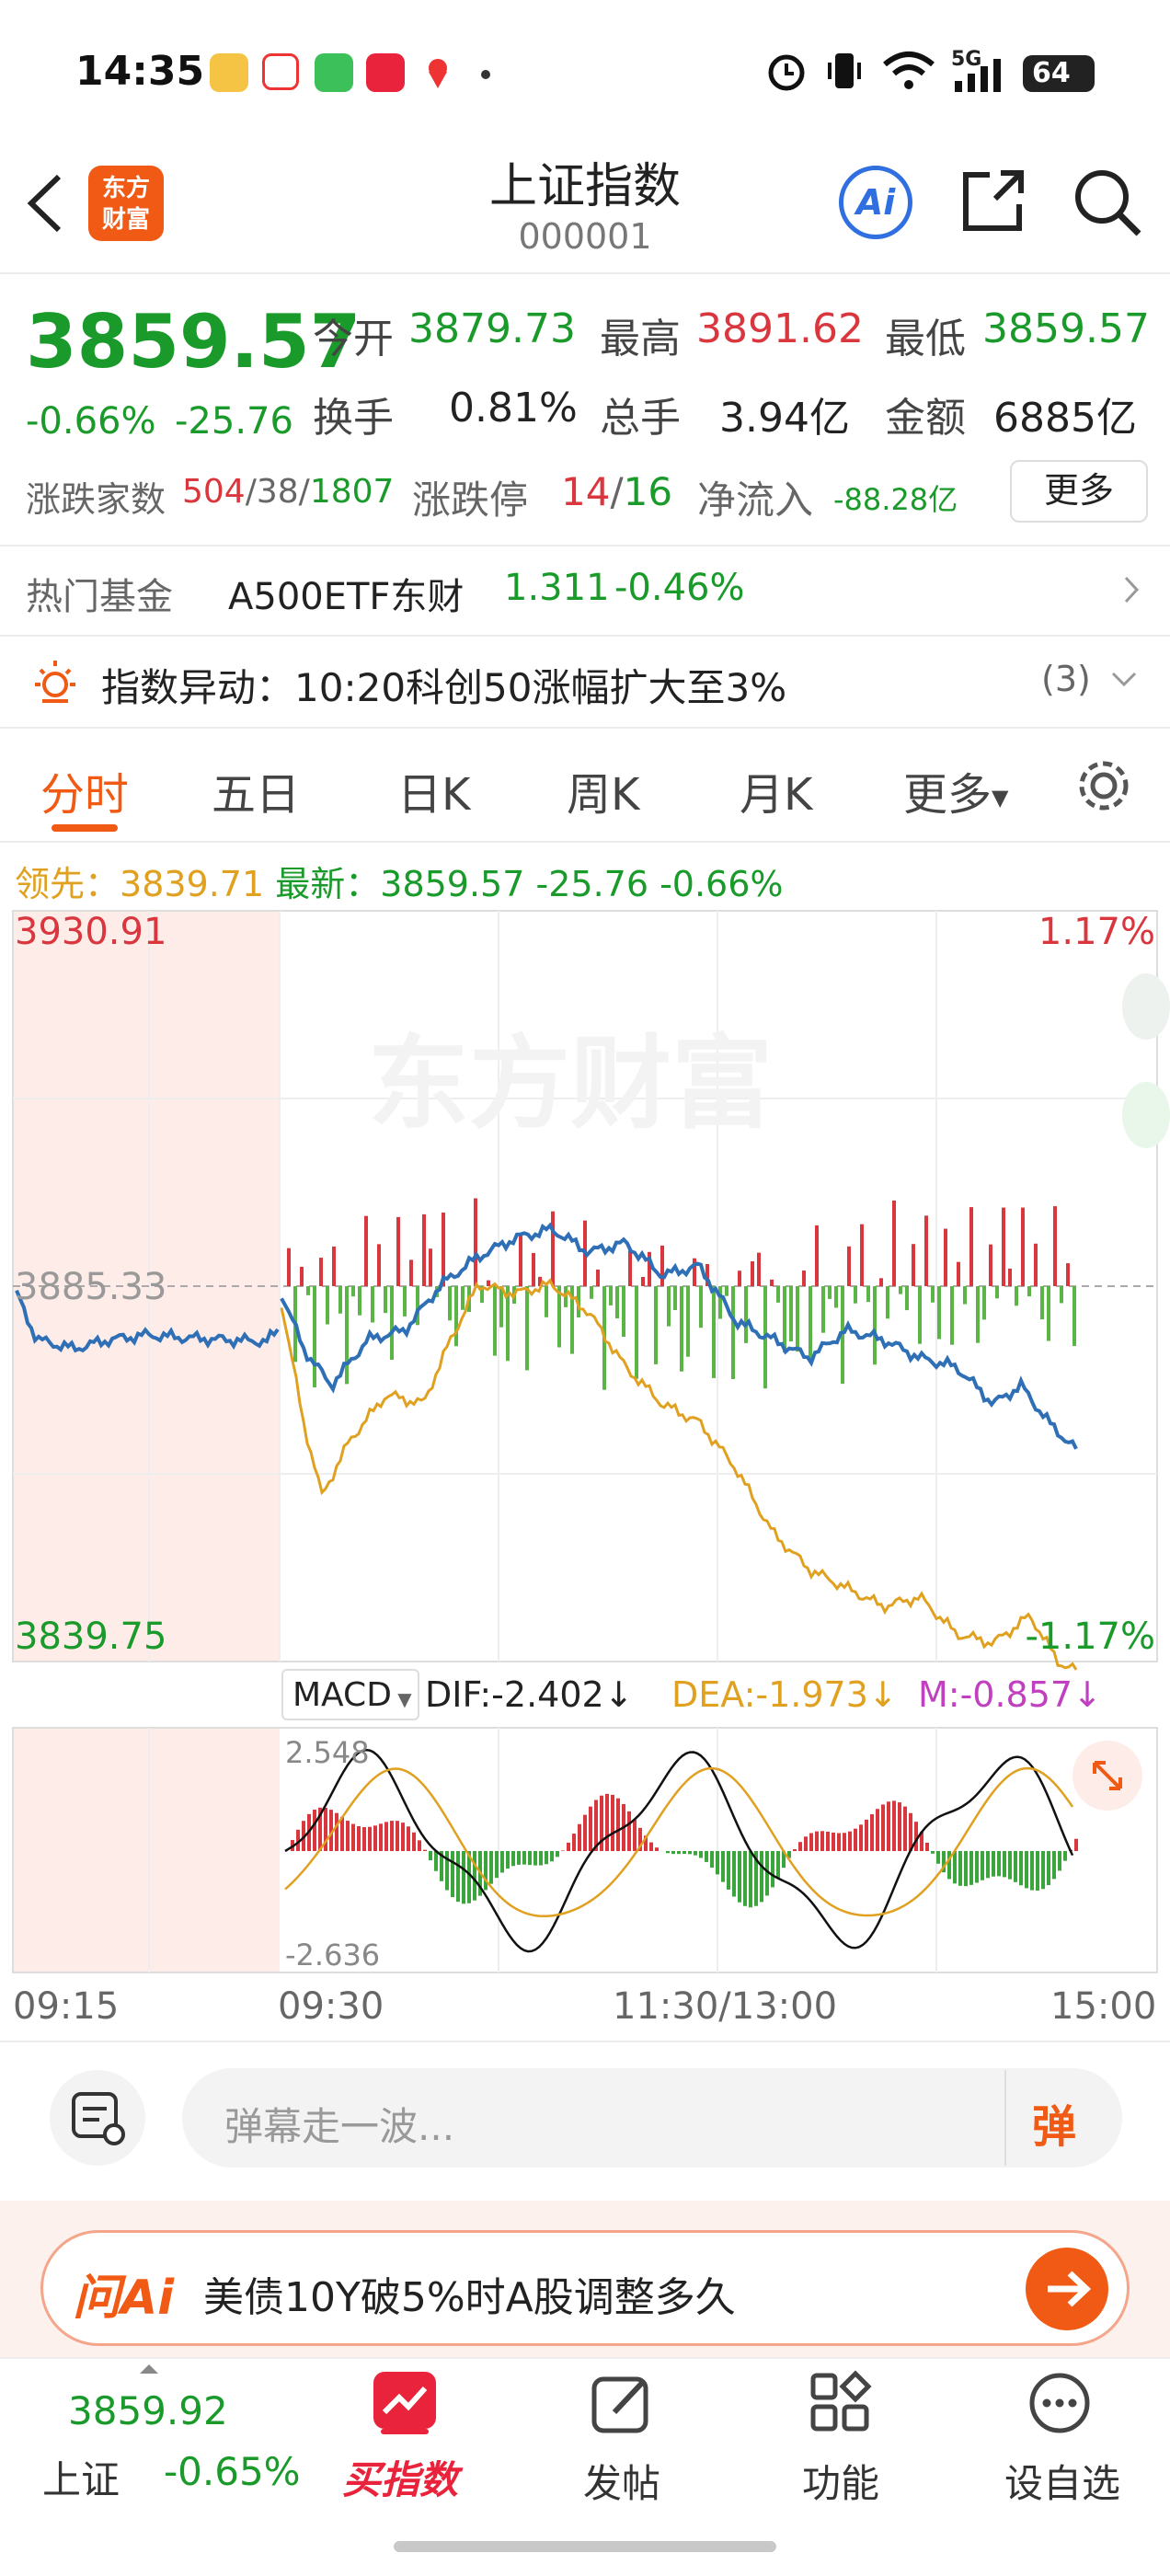  I want to click on danmu-toggle: 弹, so click(1054, 2122).